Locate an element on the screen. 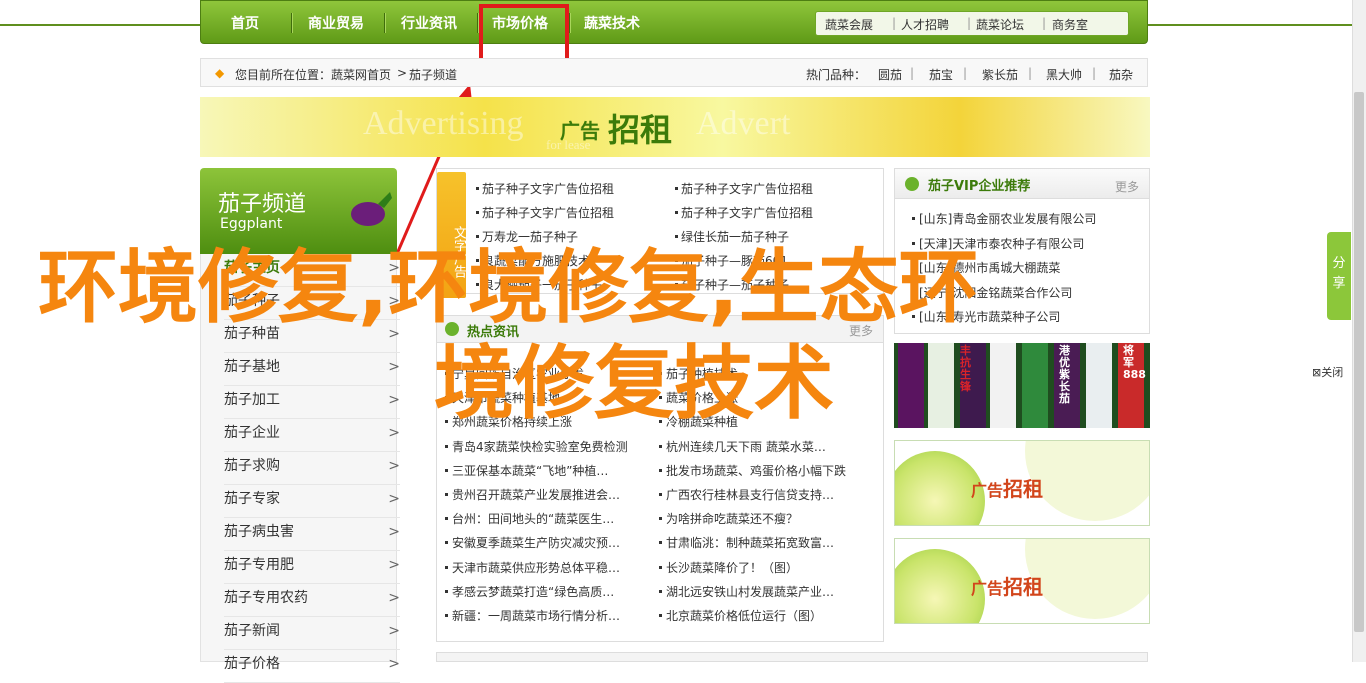 This screenshot has width=1366, height=683. sidebar-item: 茄子价格 > is located at coordinates (312, 666).